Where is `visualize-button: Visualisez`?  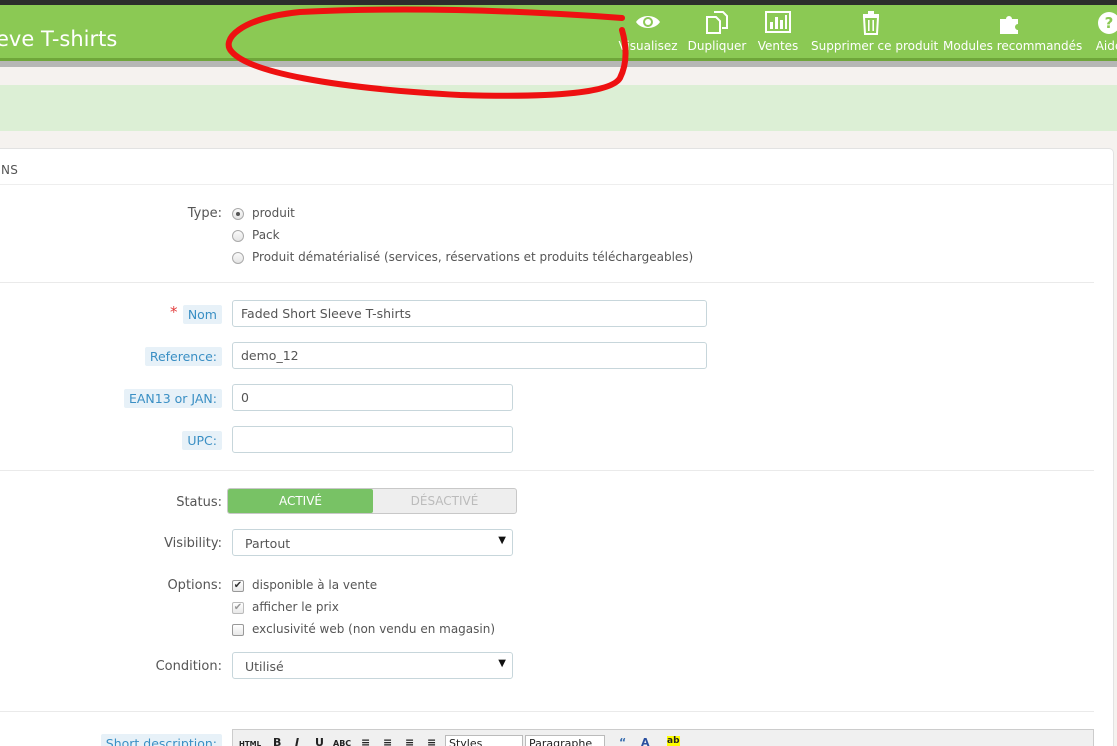 visualize-button: Visualisez is located at coordinates (648, 33).